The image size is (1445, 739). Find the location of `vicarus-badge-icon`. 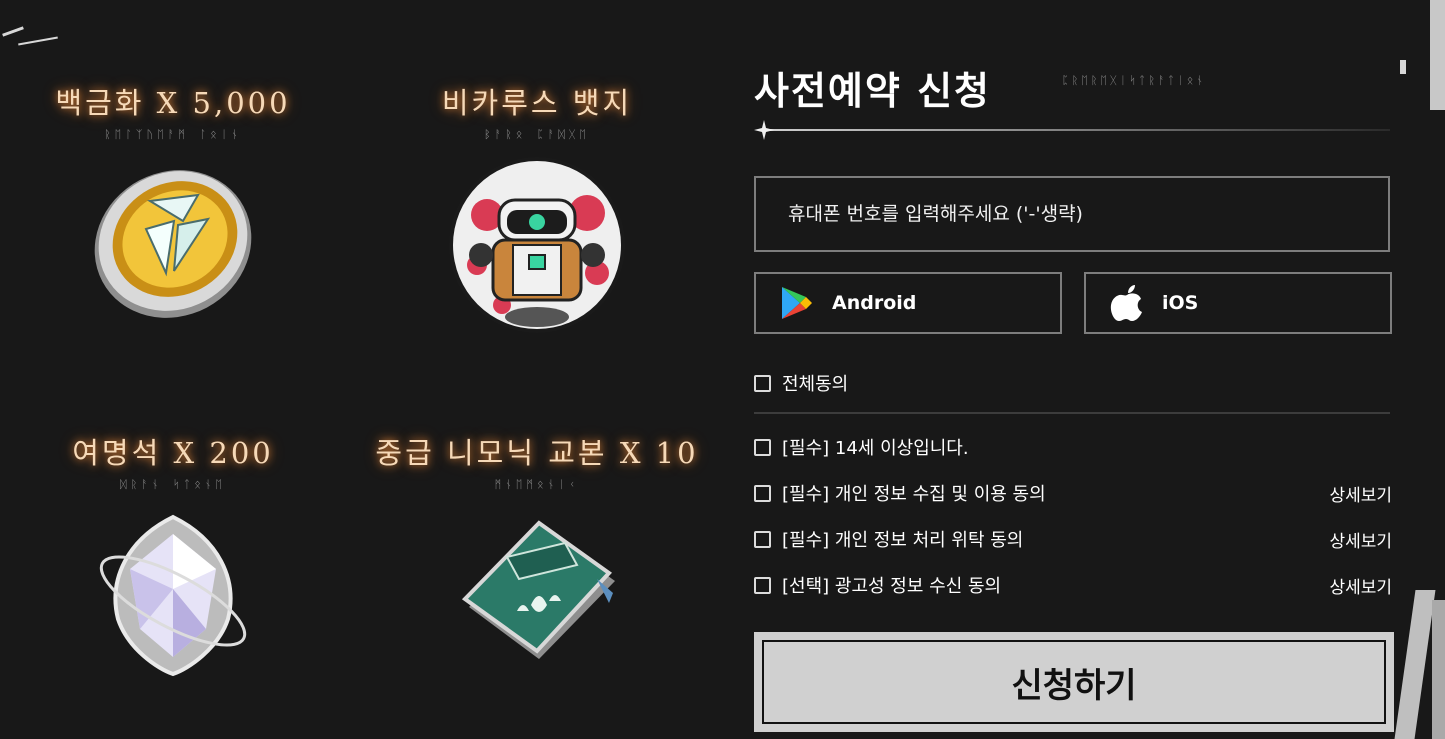

vicarus-badge-icon is located at coordinates (537, 245).